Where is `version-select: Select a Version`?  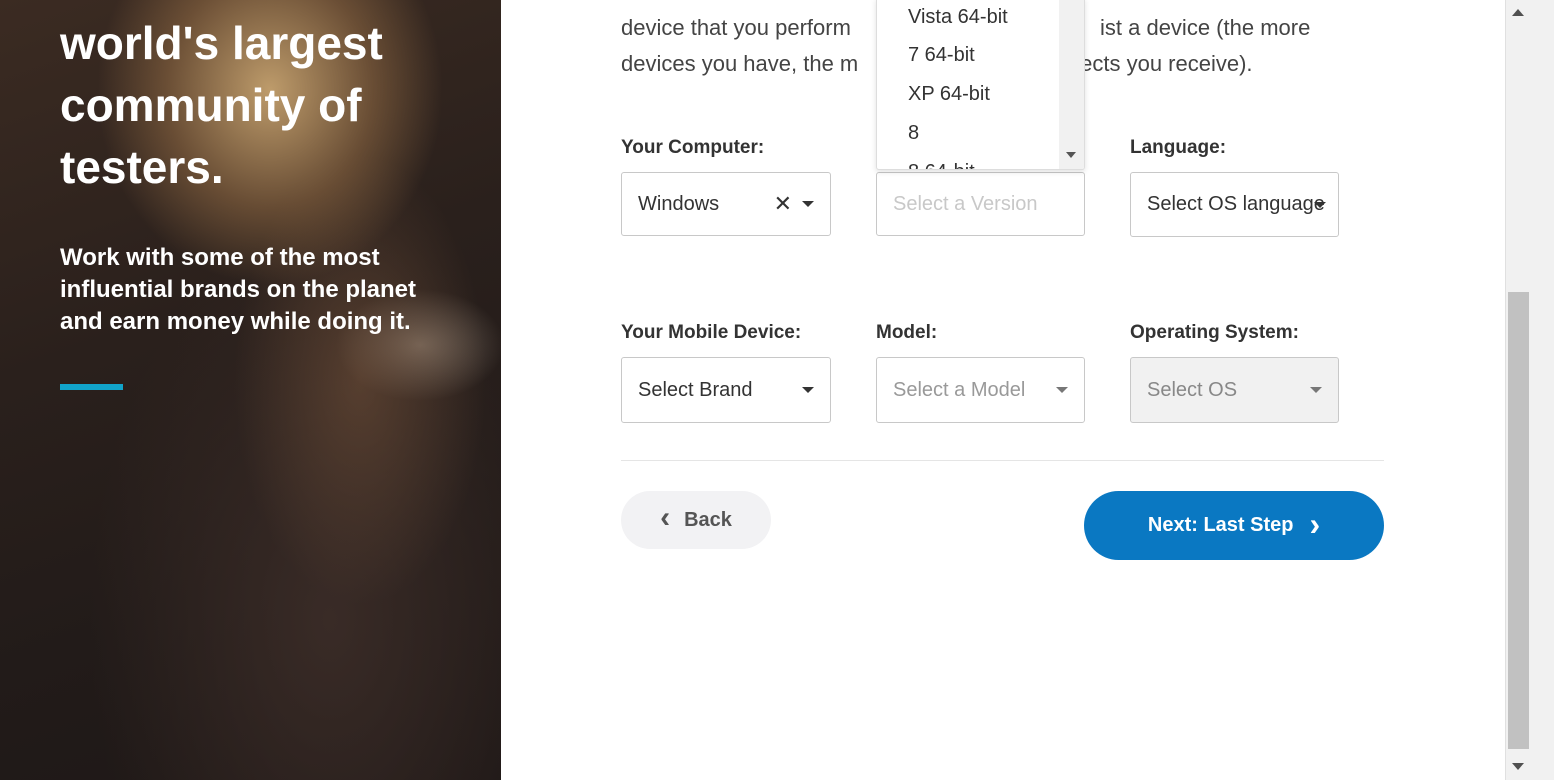
version-select: Select a Version is located at coordinates (980, 204).